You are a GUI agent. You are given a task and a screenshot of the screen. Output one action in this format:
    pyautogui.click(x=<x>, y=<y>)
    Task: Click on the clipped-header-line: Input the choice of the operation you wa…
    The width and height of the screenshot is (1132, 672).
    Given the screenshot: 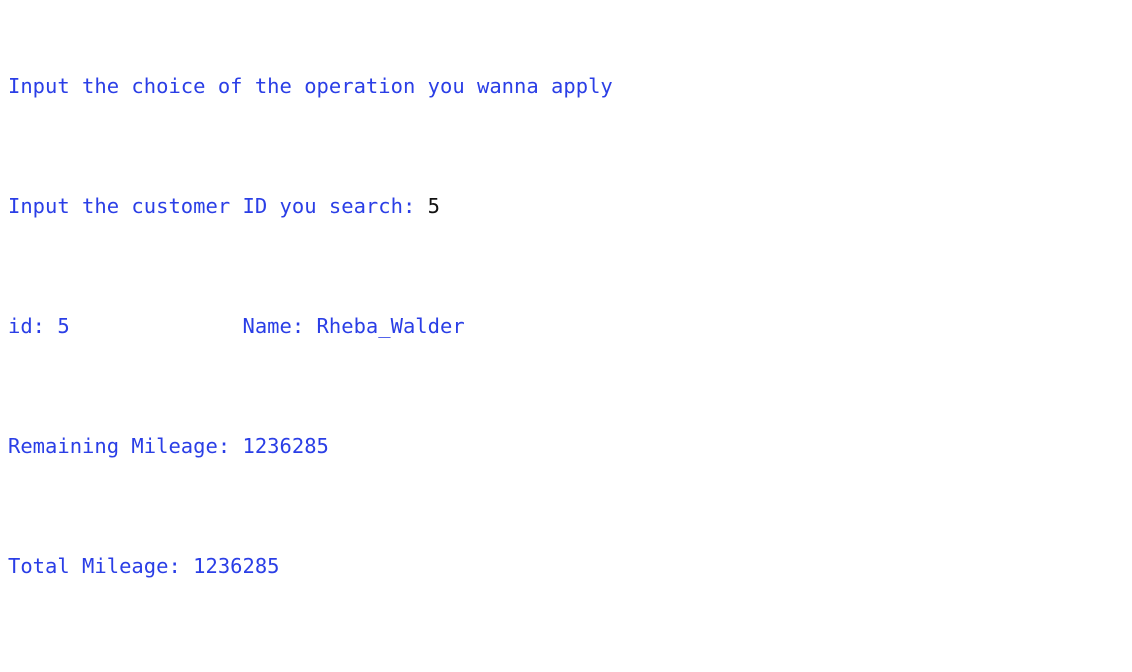 What is the action you would take?
    pyautogui.click(x=501, y=86)
    